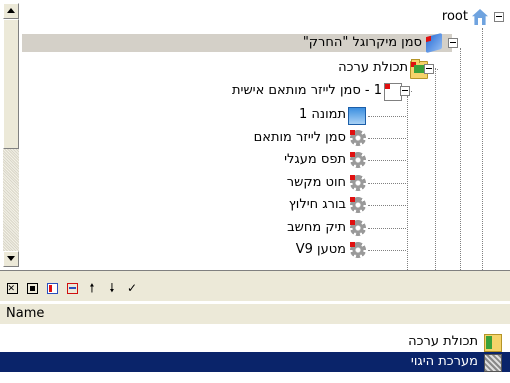  Describe the element at coordinates (316, 182) in the screenshot. I see `tree-node-label: חוט מקשר` at that location.